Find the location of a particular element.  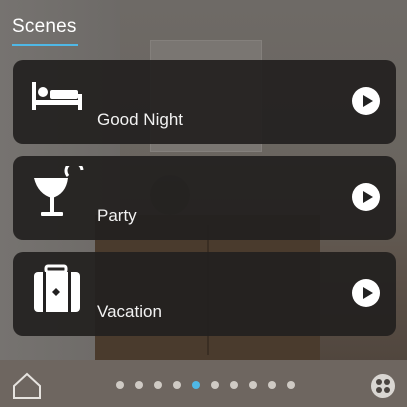

scene-label: Good Night is located at coordinates (140, 119).